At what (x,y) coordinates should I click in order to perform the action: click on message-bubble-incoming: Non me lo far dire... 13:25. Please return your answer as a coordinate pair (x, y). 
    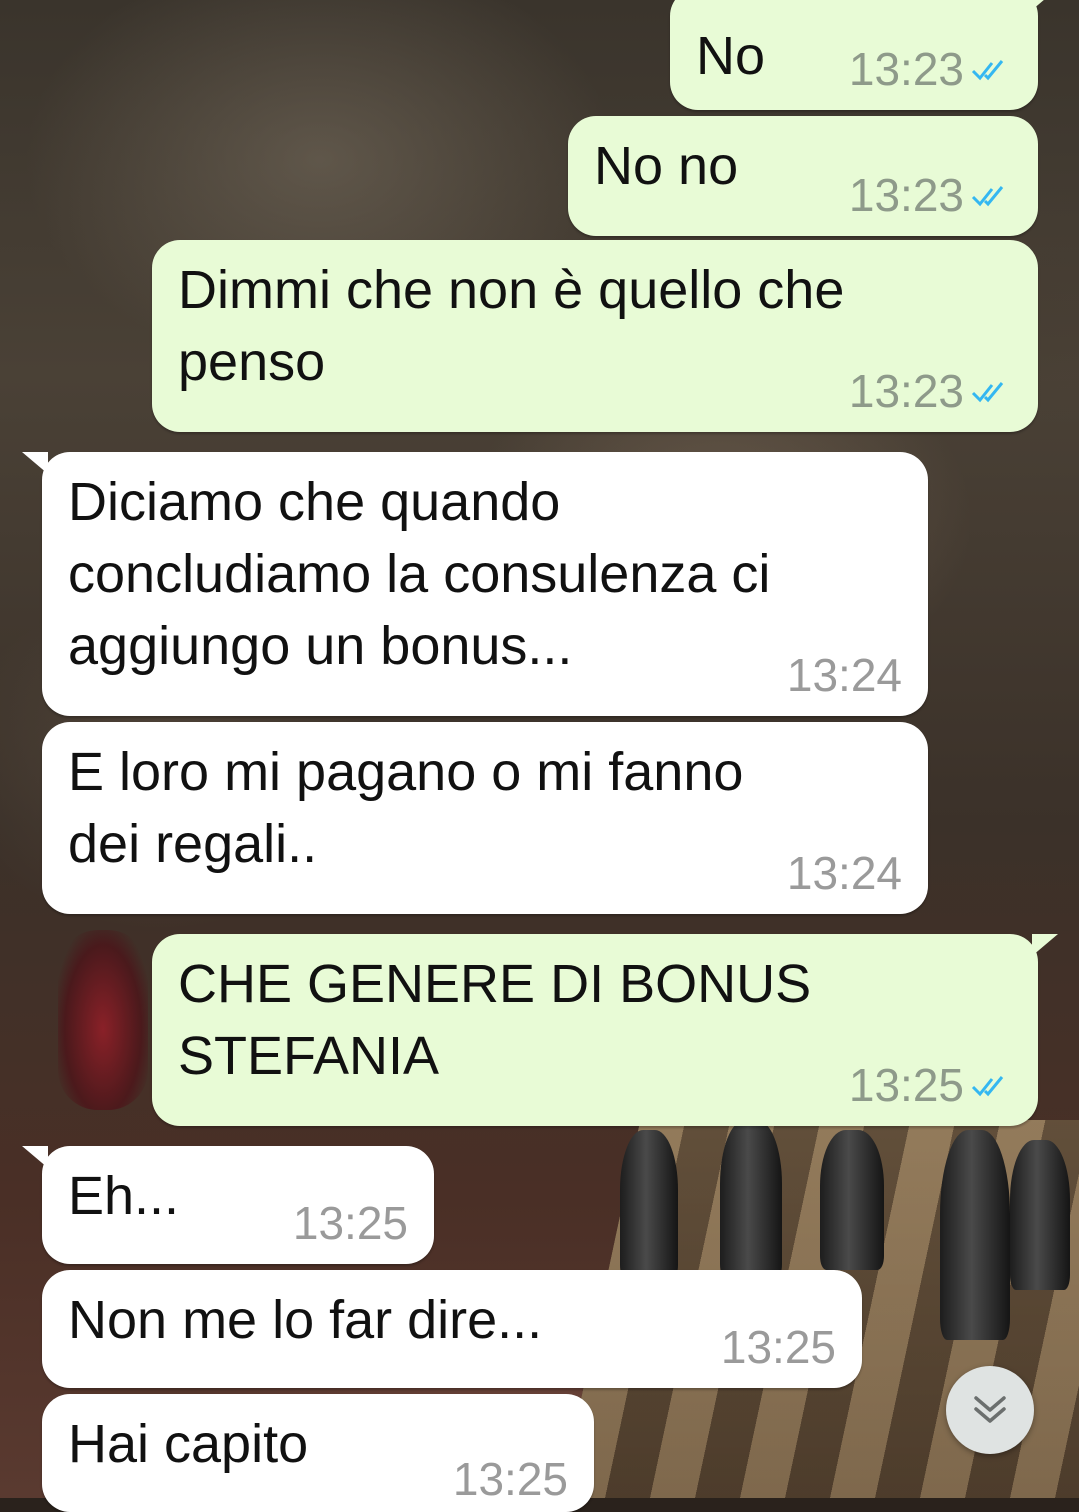
    Looking at the image, I should click on (452, 1329).